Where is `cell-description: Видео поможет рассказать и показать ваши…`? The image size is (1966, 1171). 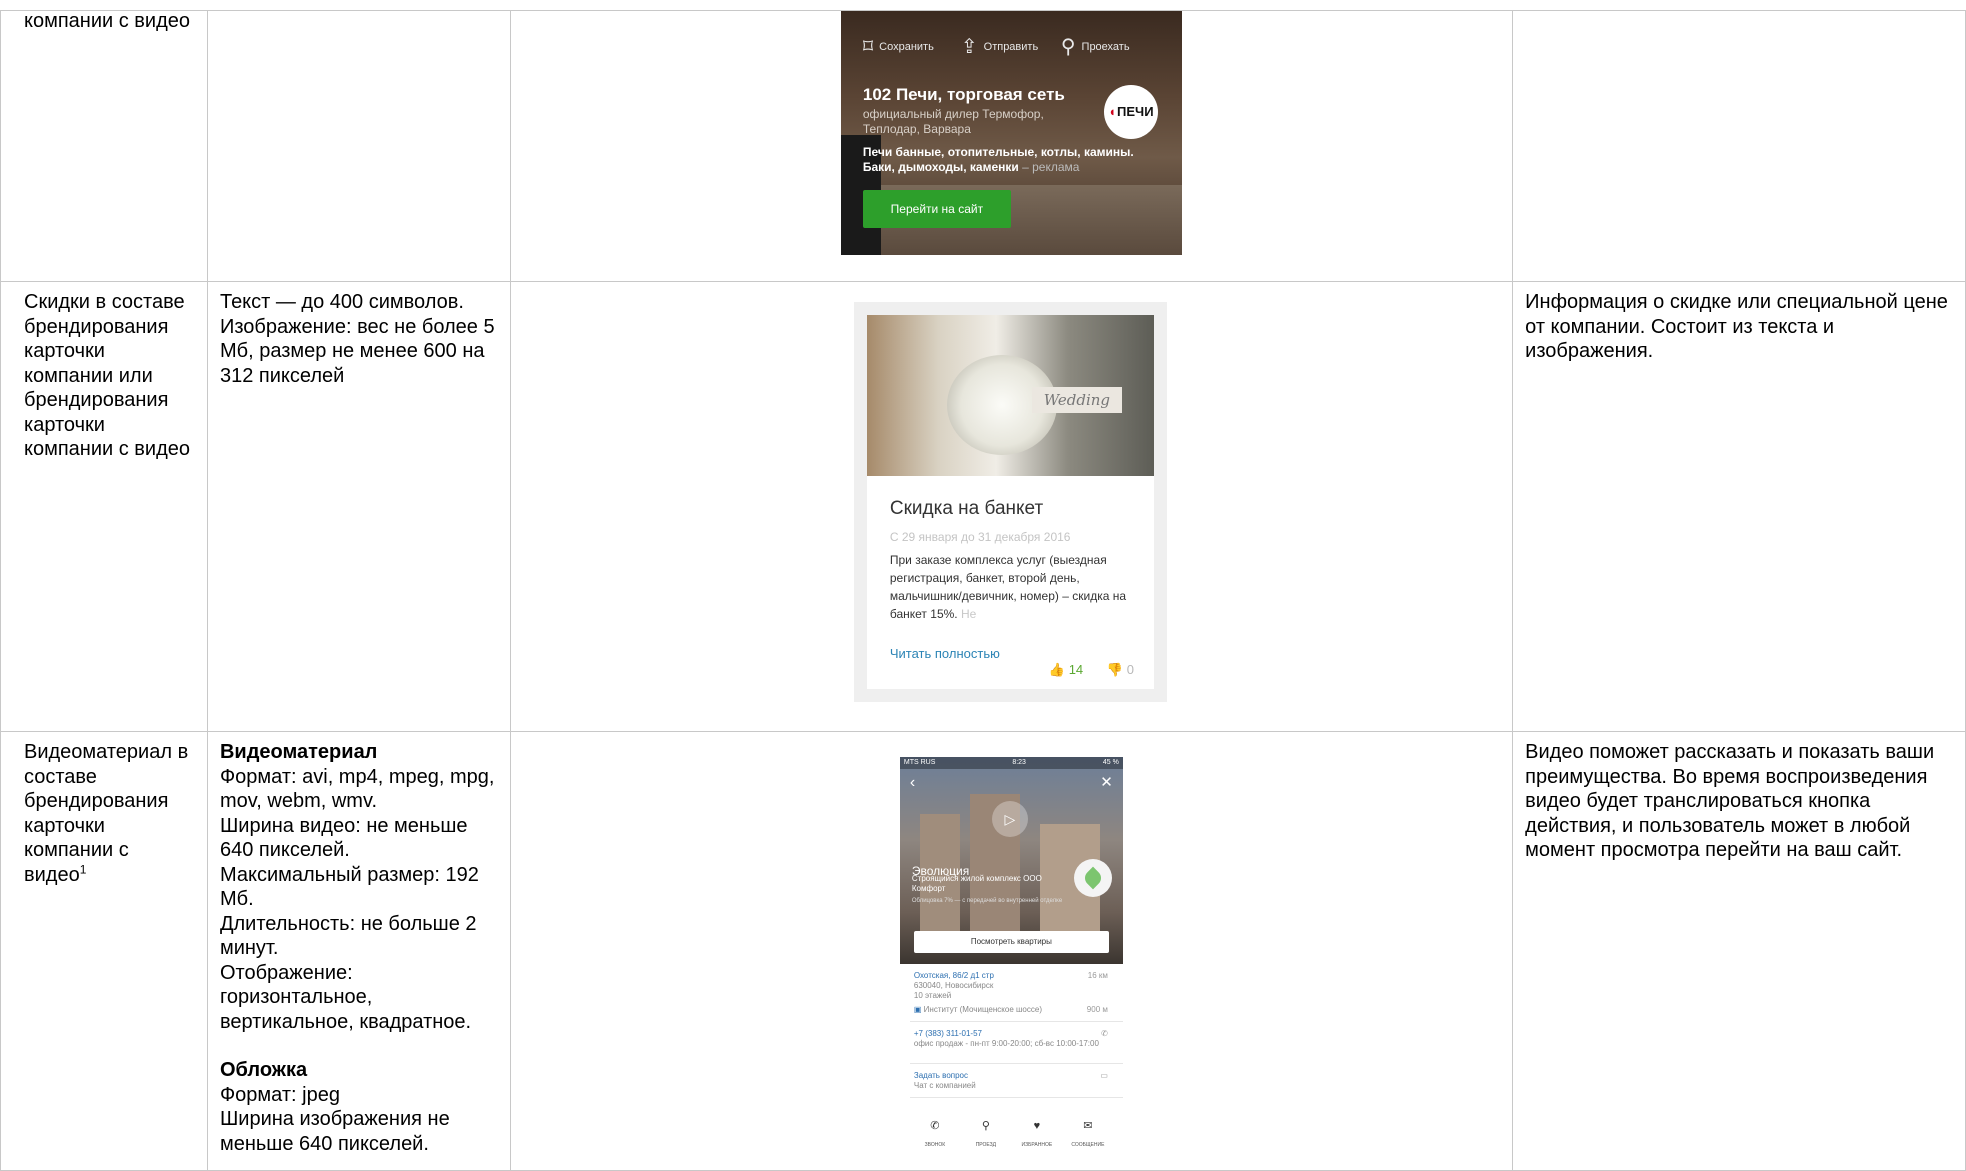 cell-description: Видео поможет рассказать и показать ваши… is located at coordinates (1739, 951).